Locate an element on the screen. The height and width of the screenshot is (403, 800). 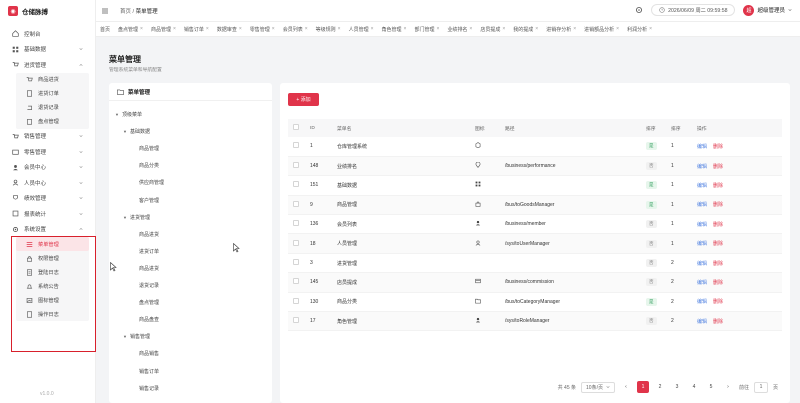
tree-node: 进货订单 is located at coordinates (149, 251).